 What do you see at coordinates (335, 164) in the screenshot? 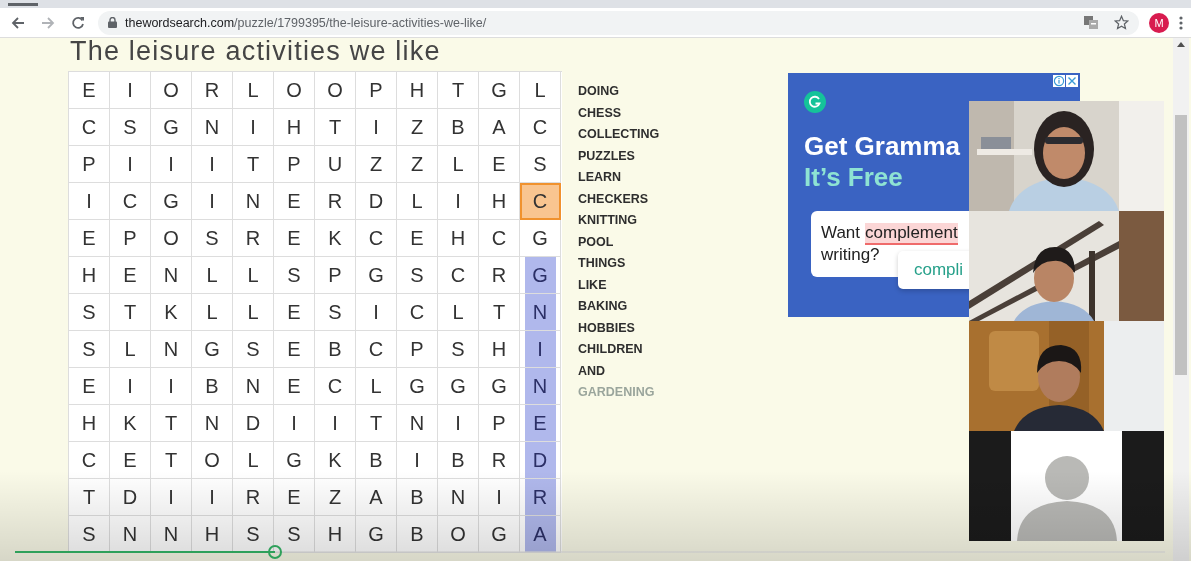
I see `letter-cell: U` at bounding box center [335, 164].